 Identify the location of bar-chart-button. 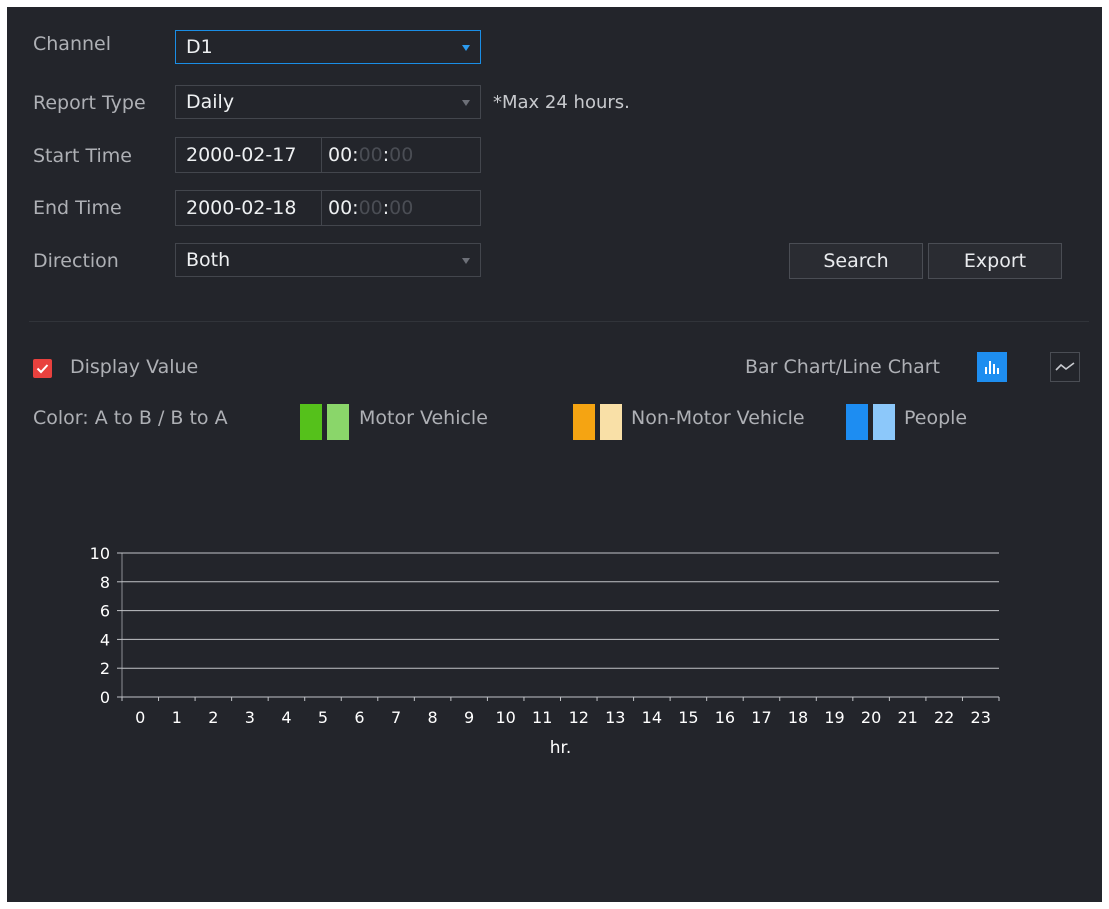
(992, 367).